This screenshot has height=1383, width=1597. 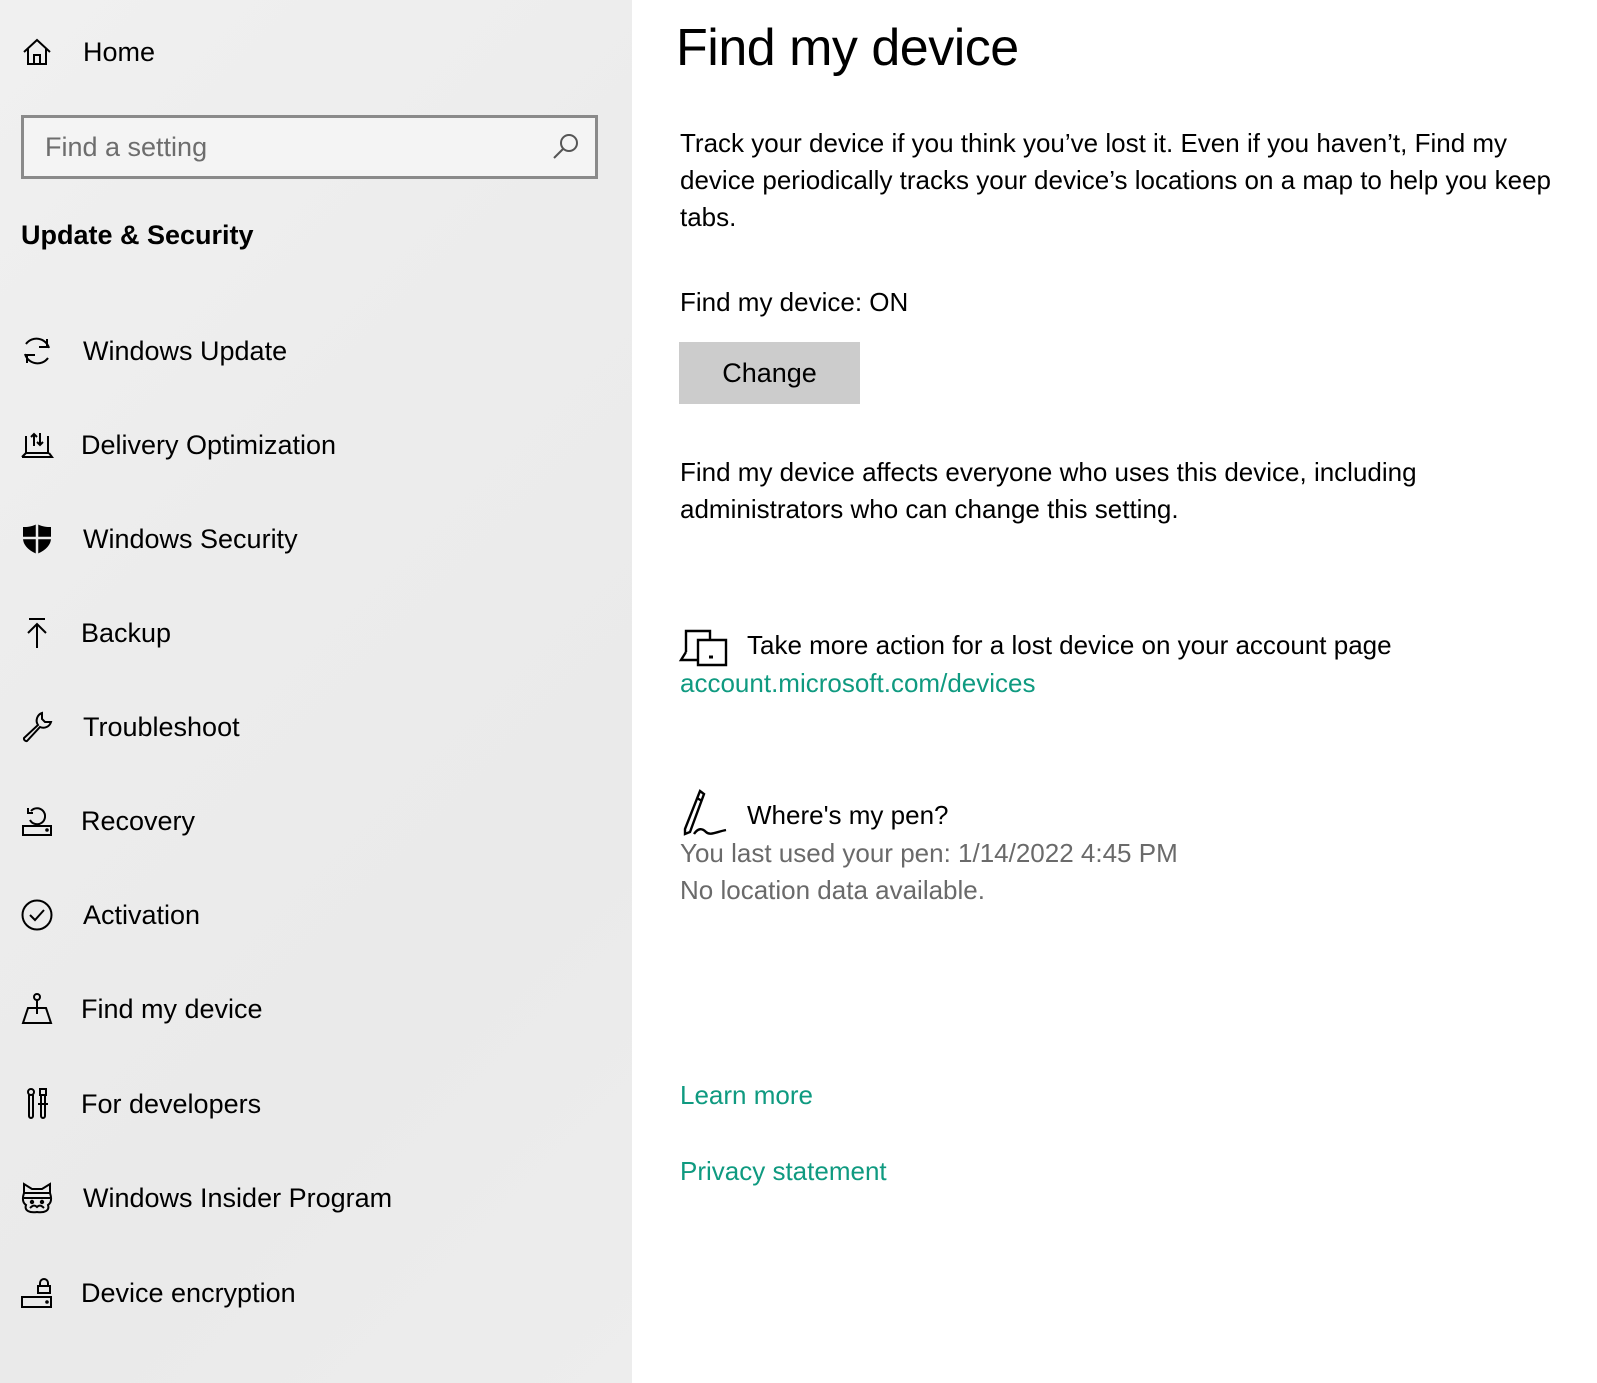 What do you see at coordinates (316, 1009) in the screenshot?
I see `sidebar-item-find-my-device: Find my device` at bounding box center [316, 1009].